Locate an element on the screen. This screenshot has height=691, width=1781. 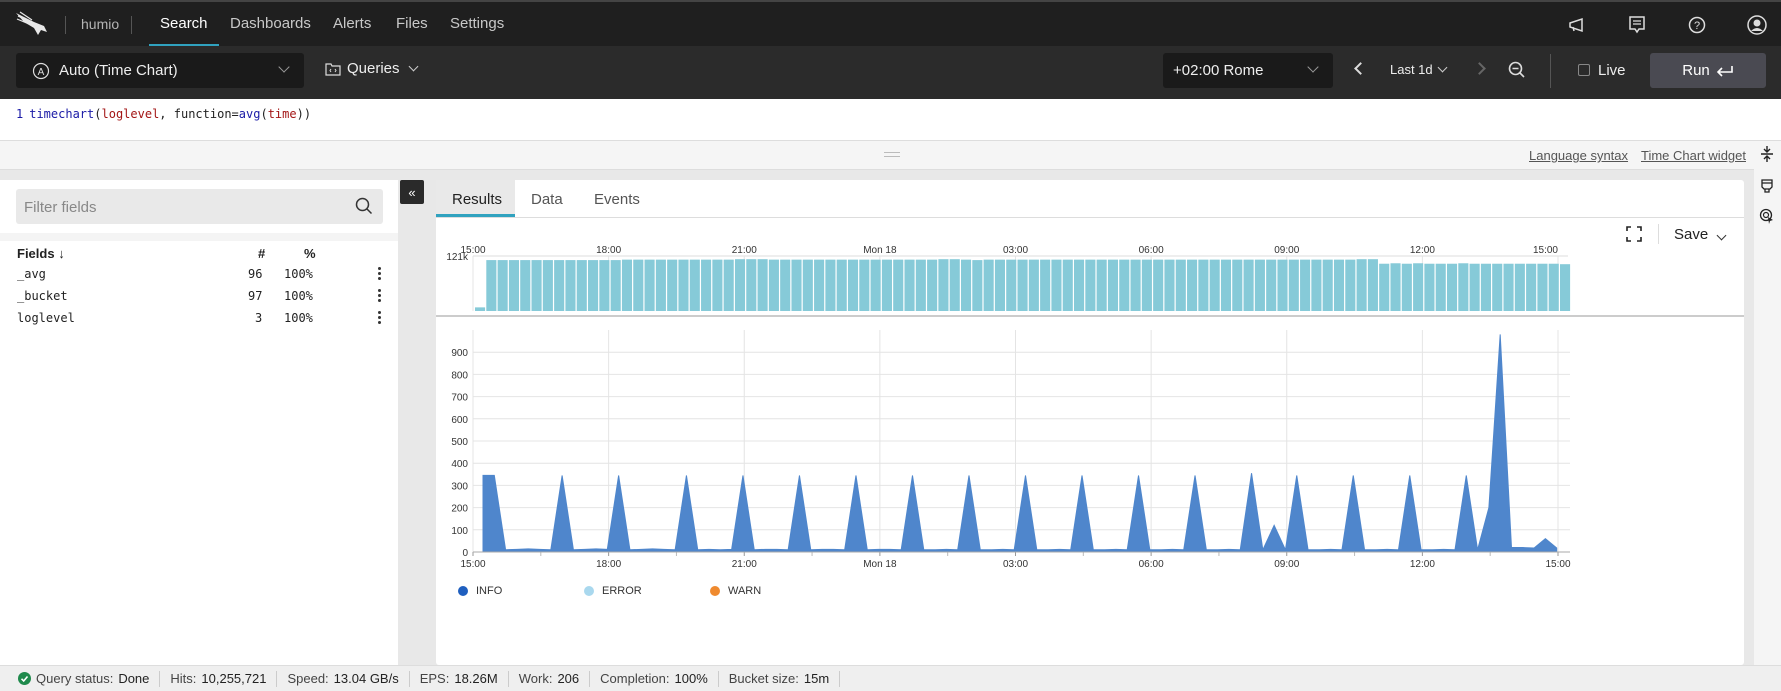
next-period-button is located at coordinates (1479, 68).